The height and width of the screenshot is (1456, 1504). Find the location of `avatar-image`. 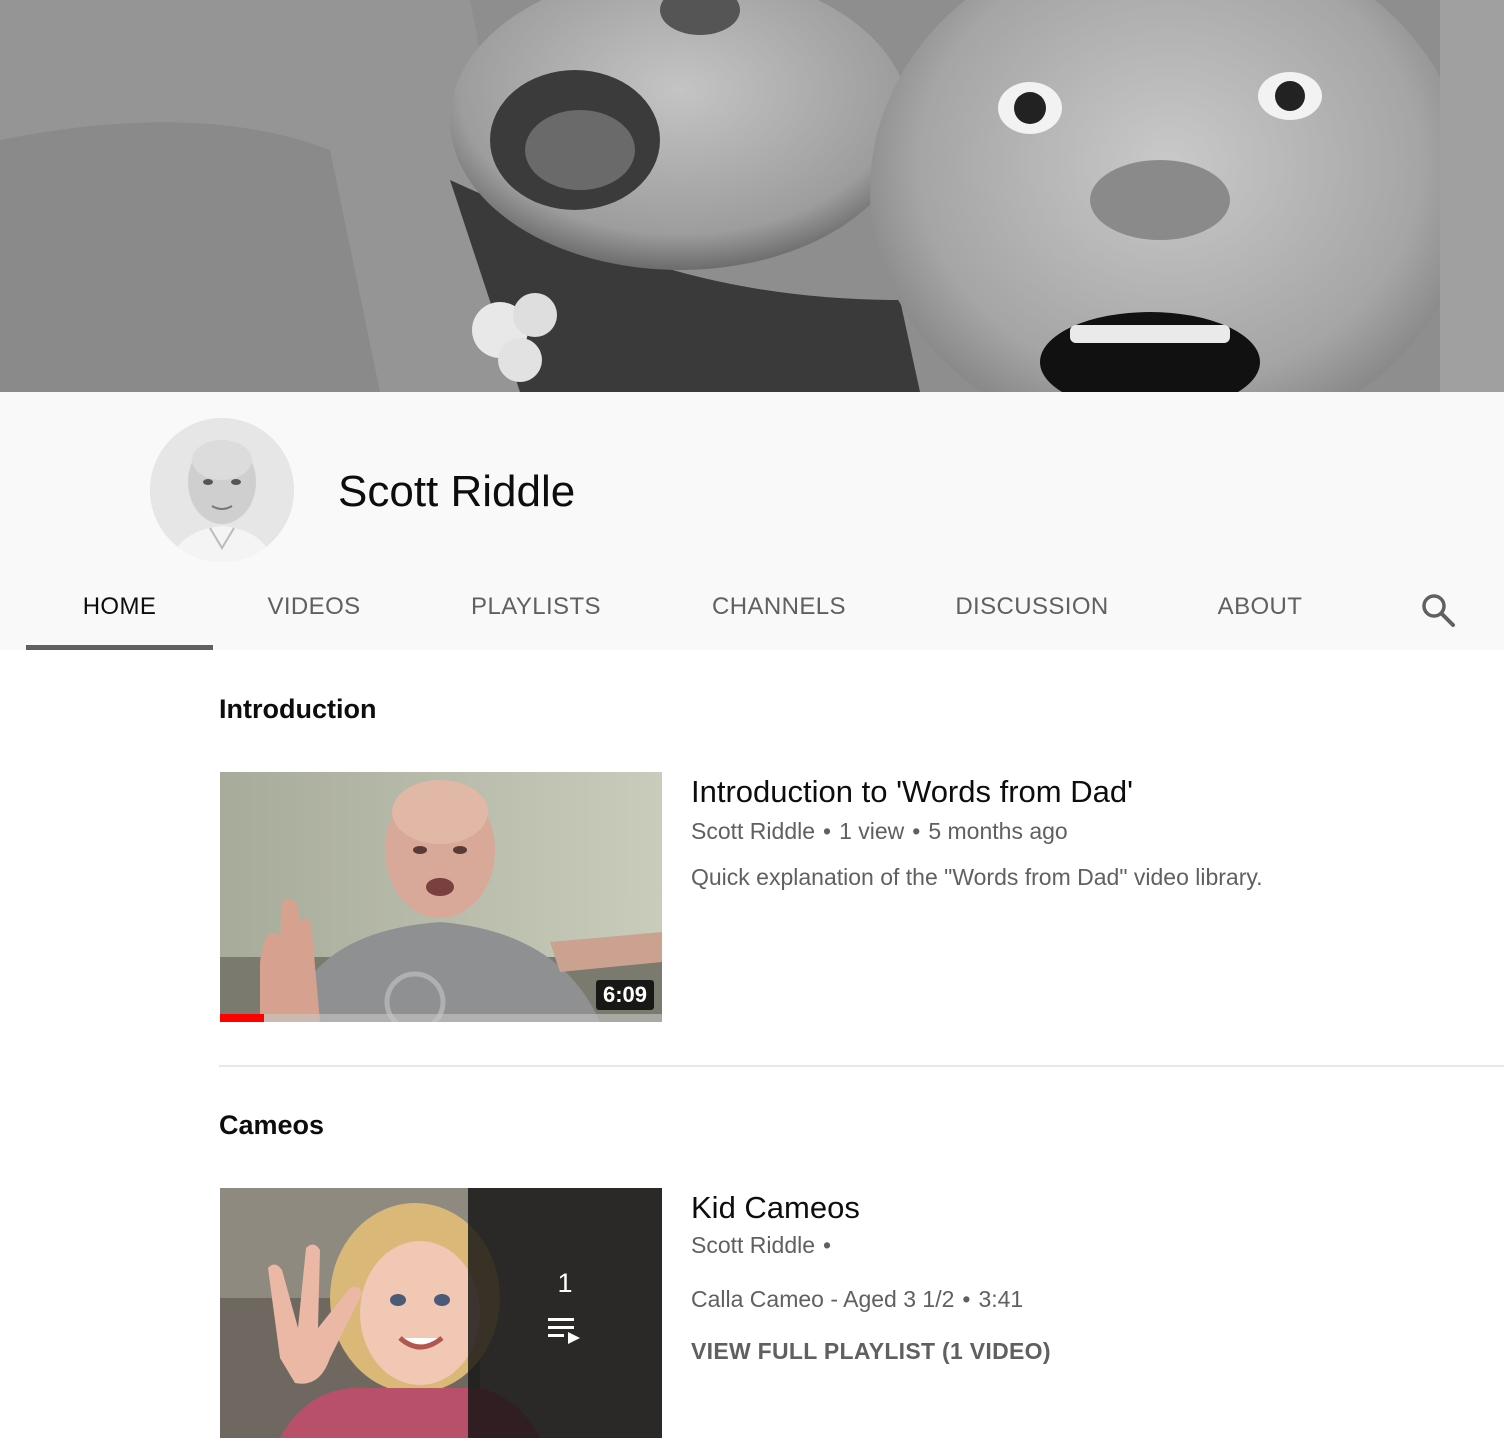

avatar-image is located at coordinates (222, 490).